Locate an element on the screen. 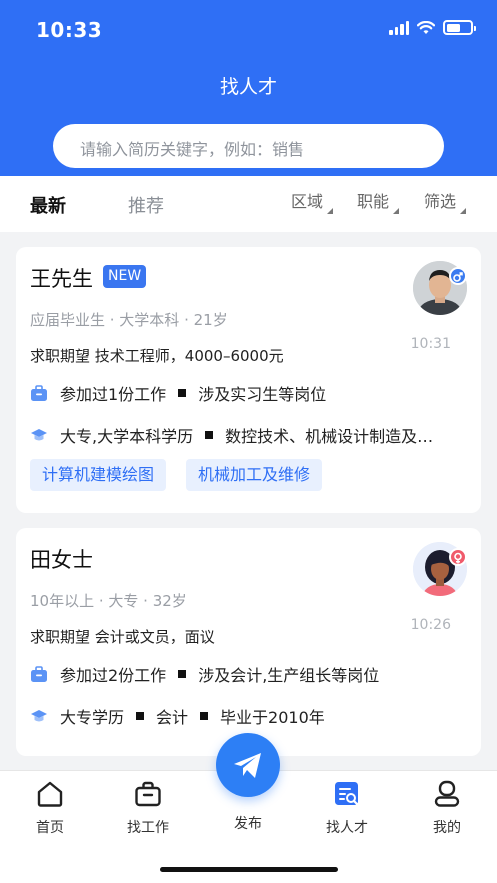 This screenshot has height=883, width=497. signal-icon is located at coordinates (399, 27).